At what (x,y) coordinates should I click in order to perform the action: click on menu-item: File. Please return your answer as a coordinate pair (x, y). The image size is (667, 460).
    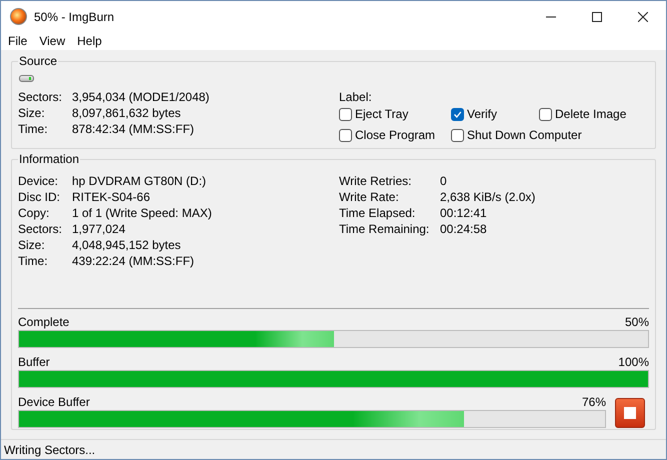
    Looking at the image, I should click on (18, 41).